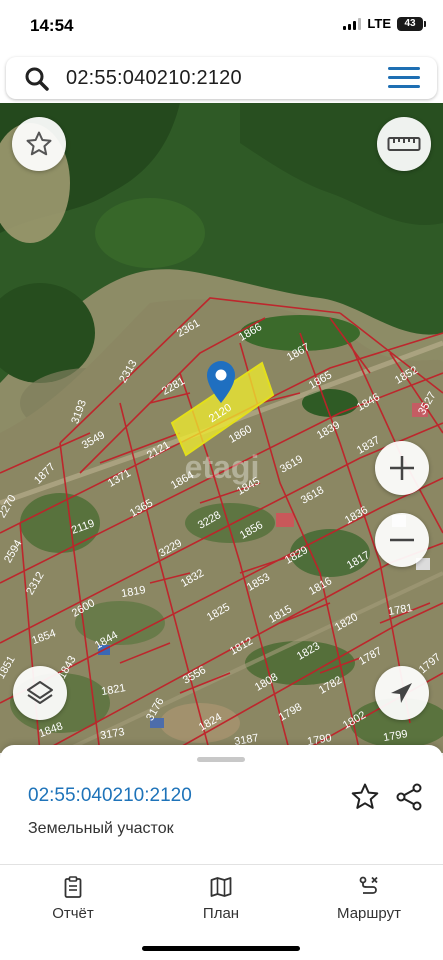 The height and width of the screenshot is (960, 443). Describe the element at coordinates (404, 78) in the screenshot. I see `menu-icon` at that location.